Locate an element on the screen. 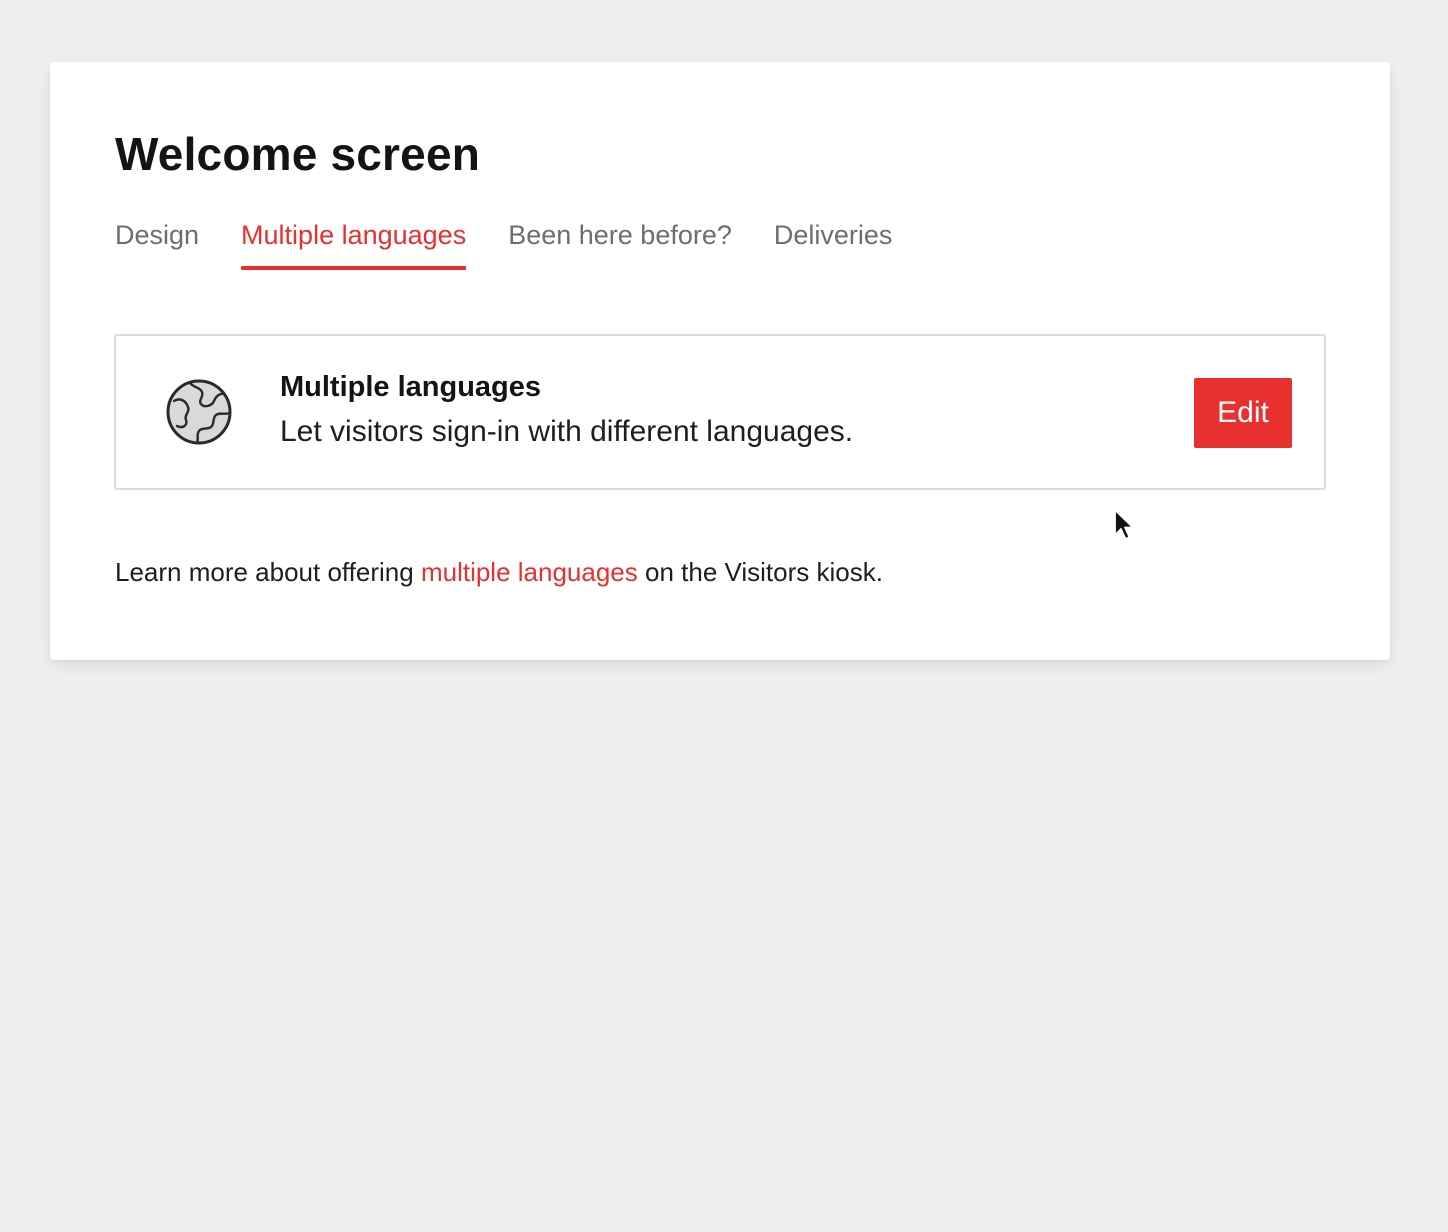  mouse-cursor-icon is located at coordinates (1124, 524).